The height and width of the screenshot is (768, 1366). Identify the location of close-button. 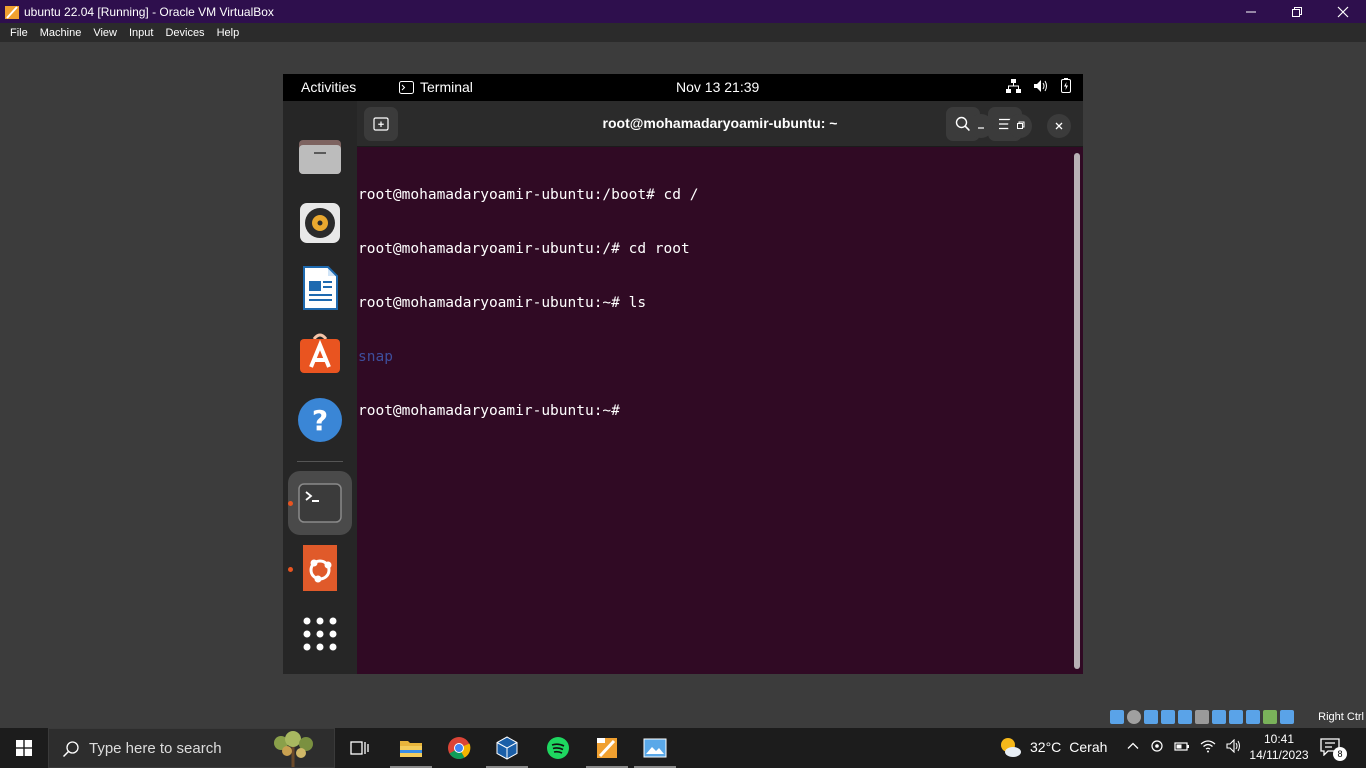
(1343, 11).